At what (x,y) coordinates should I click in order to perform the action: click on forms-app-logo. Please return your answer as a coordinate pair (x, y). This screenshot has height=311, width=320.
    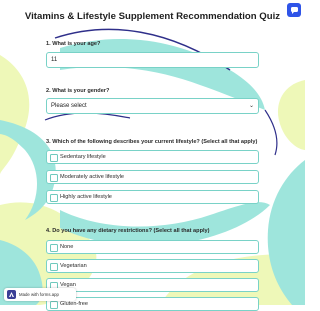
    Looking at the image, I should click on (11, 294).